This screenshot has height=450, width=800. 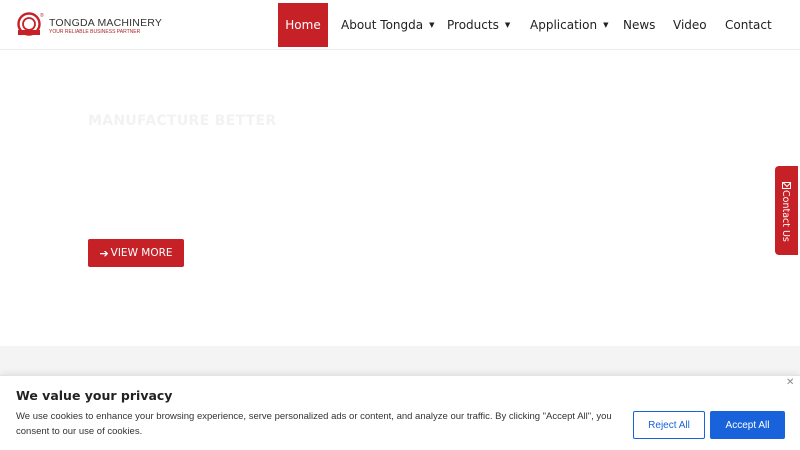 What do you see at coordinates (106, 23) in the screenshot?
I see `brand-name: TONGDA MACHINERY` at bounding box center [106, 23].